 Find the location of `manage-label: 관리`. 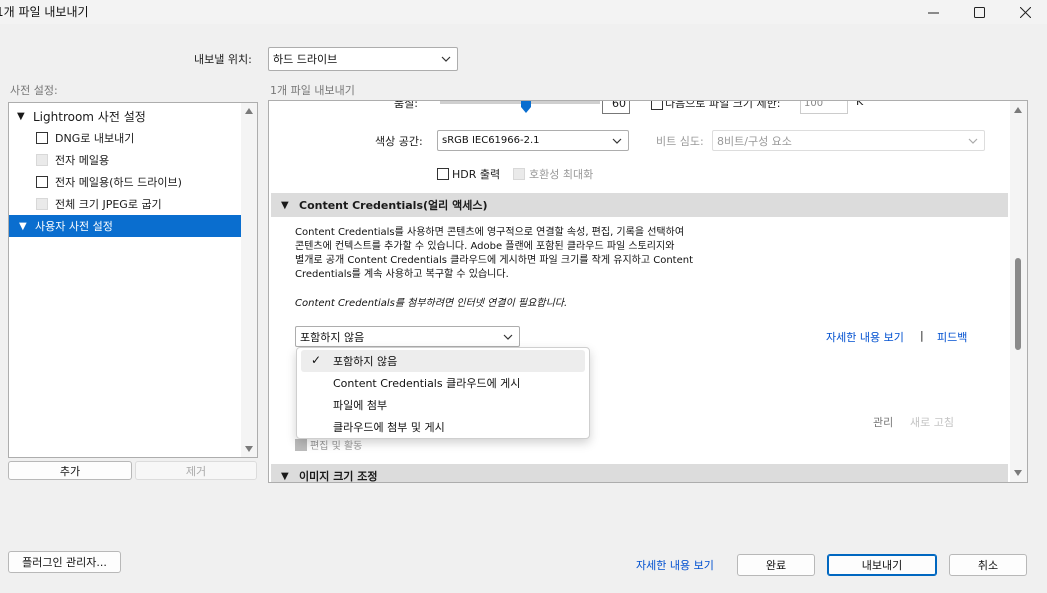

manage-label: 관리 is located at coordinates (883, 422).